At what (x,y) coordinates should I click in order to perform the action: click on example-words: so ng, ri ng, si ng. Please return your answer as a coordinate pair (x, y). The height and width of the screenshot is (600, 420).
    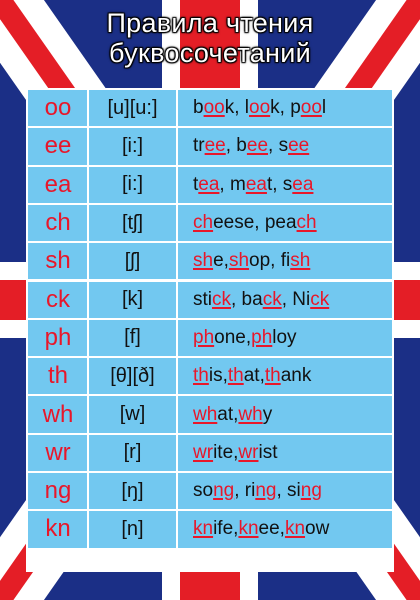
    Looking at the image, I should click on (284, 491).